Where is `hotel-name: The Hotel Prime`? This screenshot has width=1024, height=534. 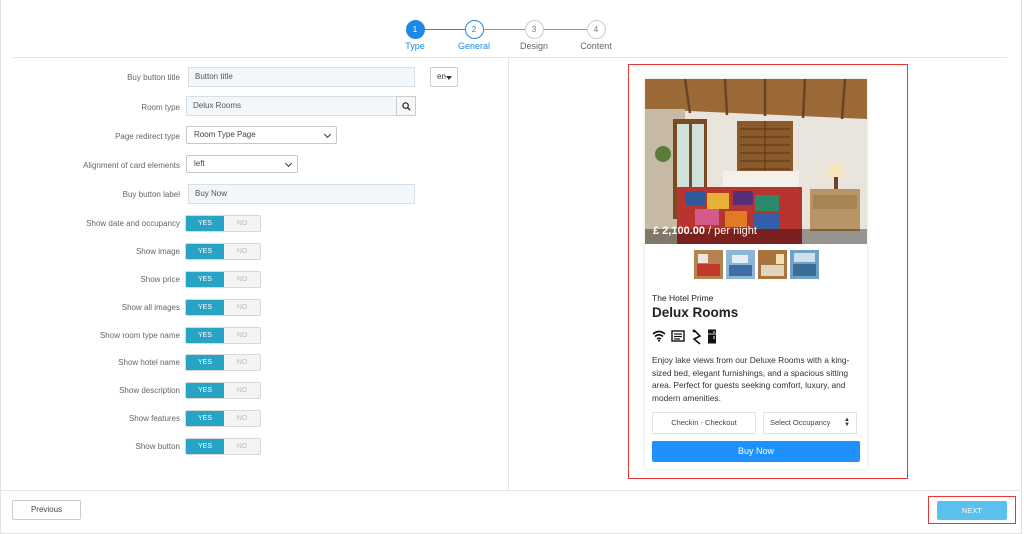
hotel-name: The Hotel Prime is located at coordinates (683, 298).